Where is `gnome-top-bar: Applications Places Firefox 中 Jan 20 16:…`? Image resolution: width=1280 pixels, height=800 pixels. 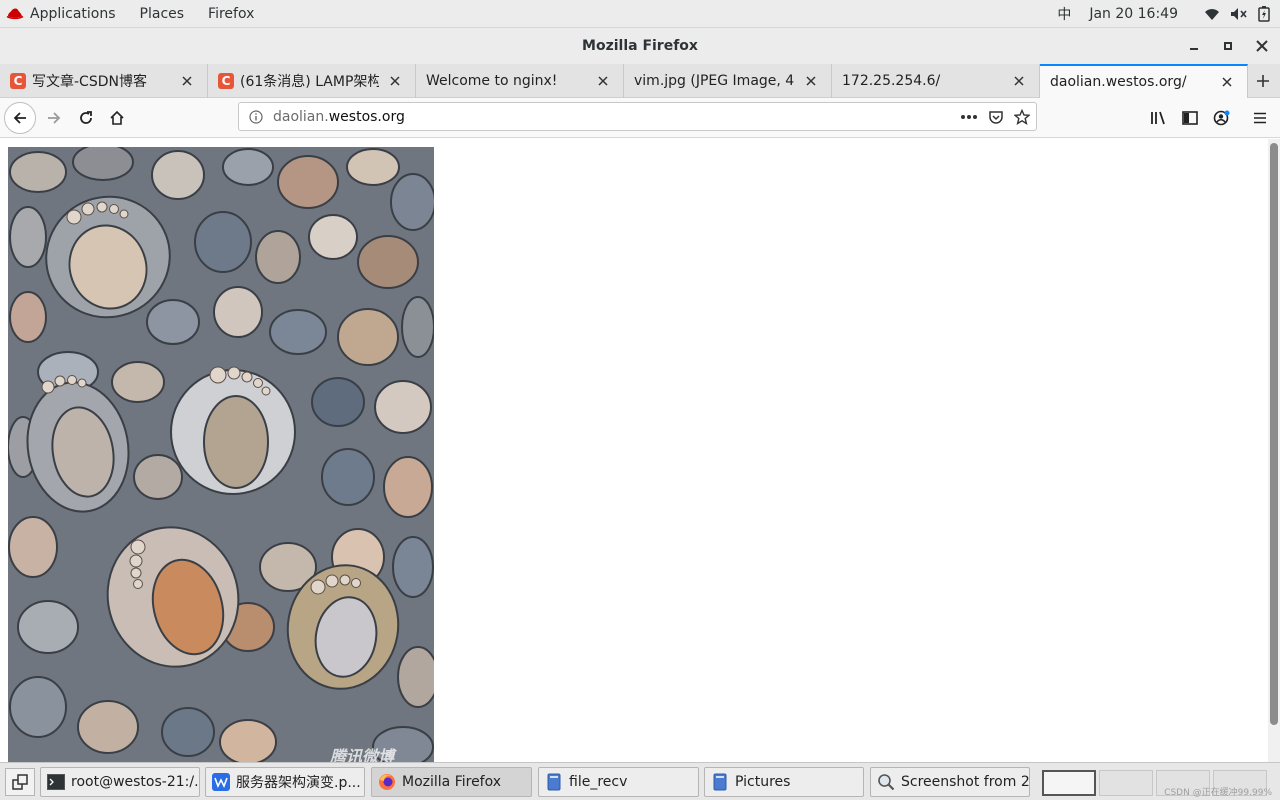
gnome-top-bar: Applications Places Firefox 中 Jan 20 16:… is located at coordinates (640, 14).